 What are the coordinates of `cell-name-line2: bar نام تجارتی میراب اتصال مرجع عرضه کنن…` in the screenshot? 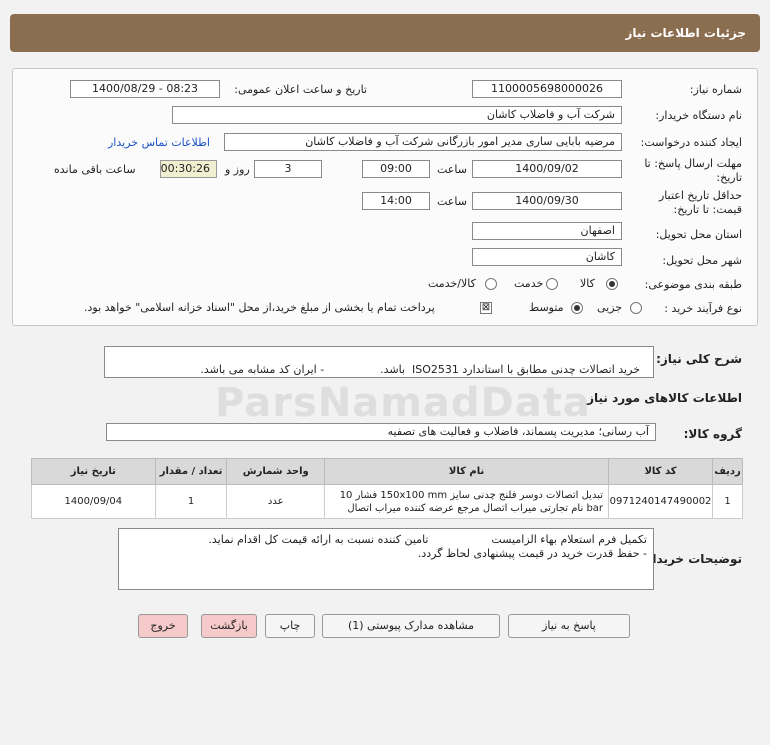 It's located at (475, 508).